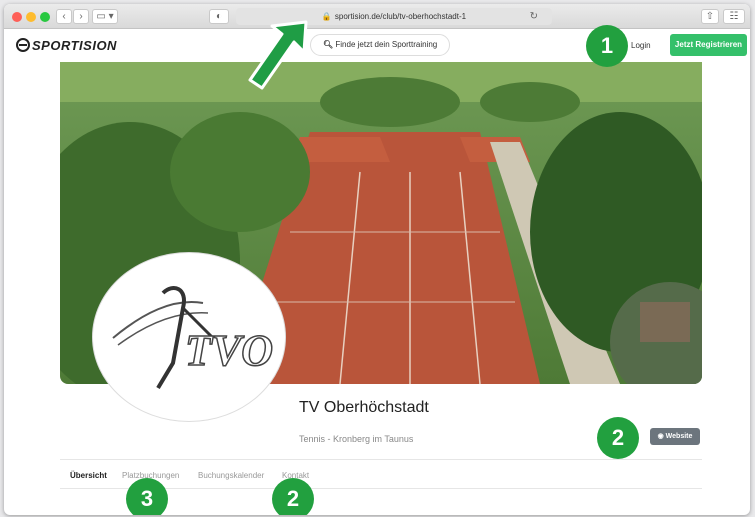 The image size is (755, 517). What do you see at coordinates (64, 16) in the screenshot?
I see `back-button: ‹` at bounding box center [64, 16].